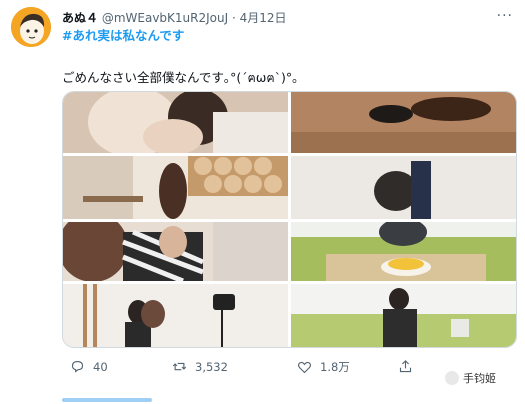 The width and height of the screenshot is (525, 404). I want to click on tweet-date: 4月12日, so click(263, 18).